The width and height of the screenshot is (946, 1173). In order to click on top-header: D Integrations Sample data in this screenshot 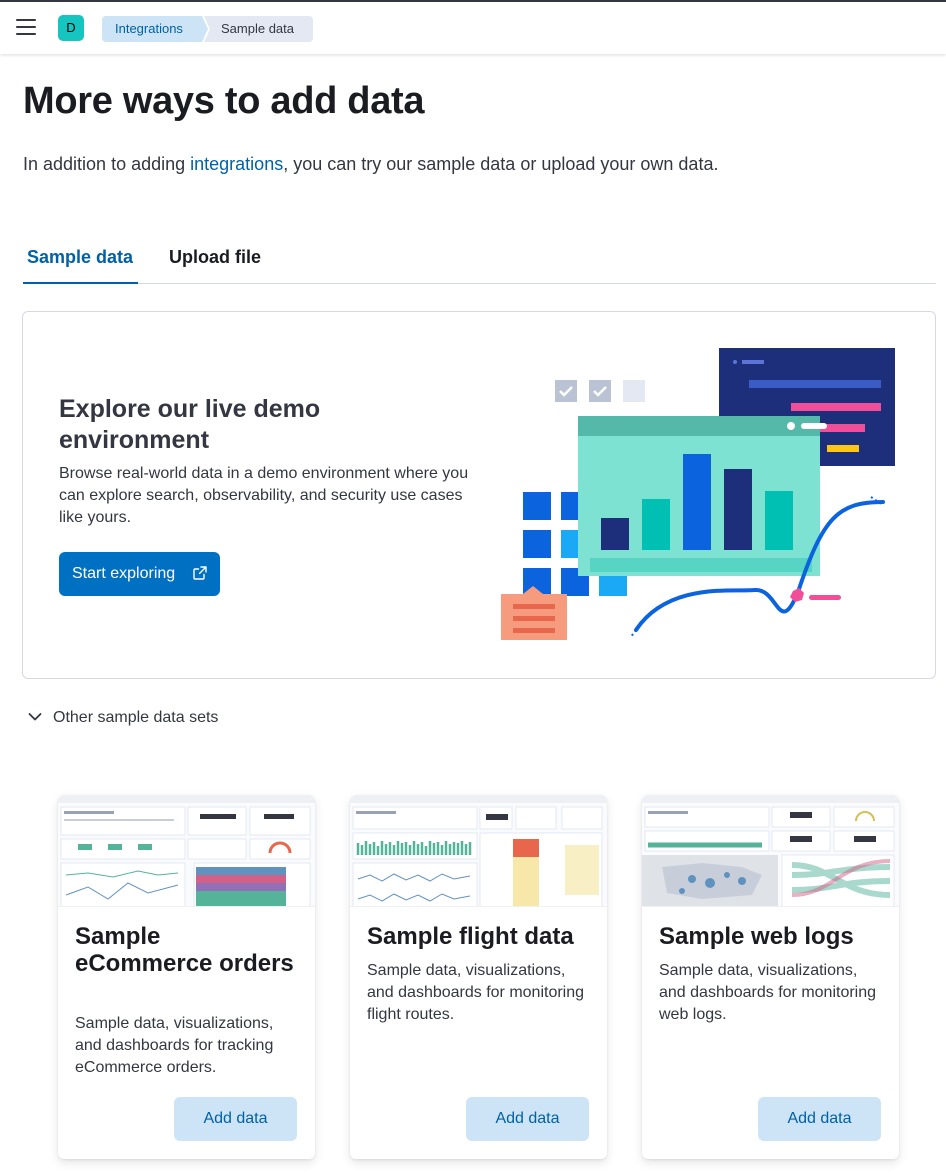, I will do `click(473, 27)`.